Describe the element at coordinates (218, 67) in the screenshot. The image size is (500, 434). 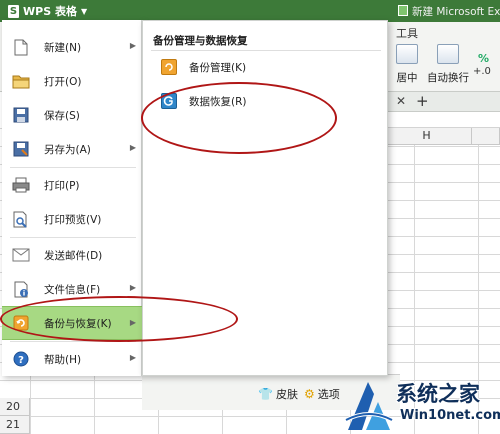
I see `submenu-item-label: 备份管理(K)` at that location.